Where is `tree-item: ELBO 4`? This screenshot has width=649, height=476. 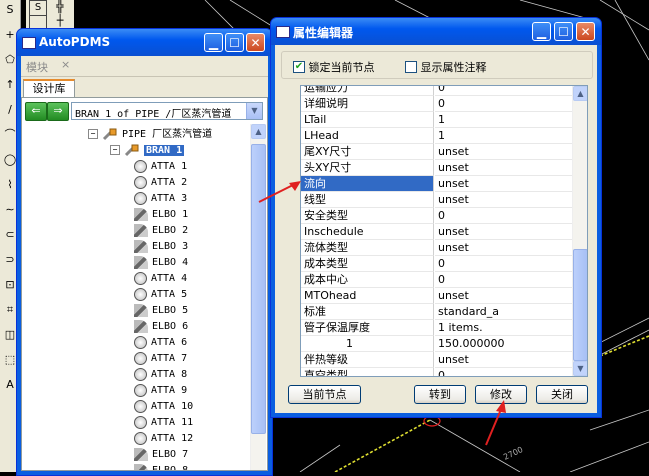 tree-item: ELBO 4 is located at coordinates (161, 263).